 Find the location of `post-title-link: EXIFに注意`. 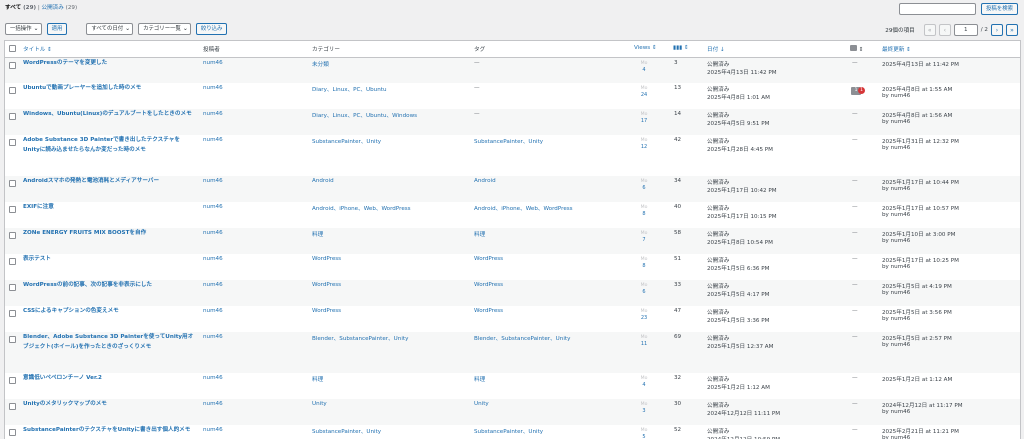

post-title-link: EXIFに注意 is located at coordinates (109, 207).